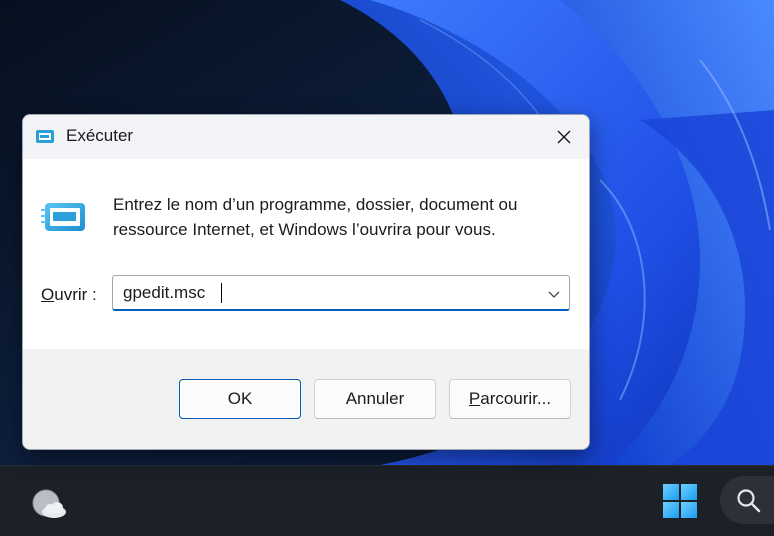 Image resolution: width=774 pixels, height=536 pixels. Describe the element at coordinates (100, 135) in the screenshot. I see `dialog-title: Exécuter` at that location.